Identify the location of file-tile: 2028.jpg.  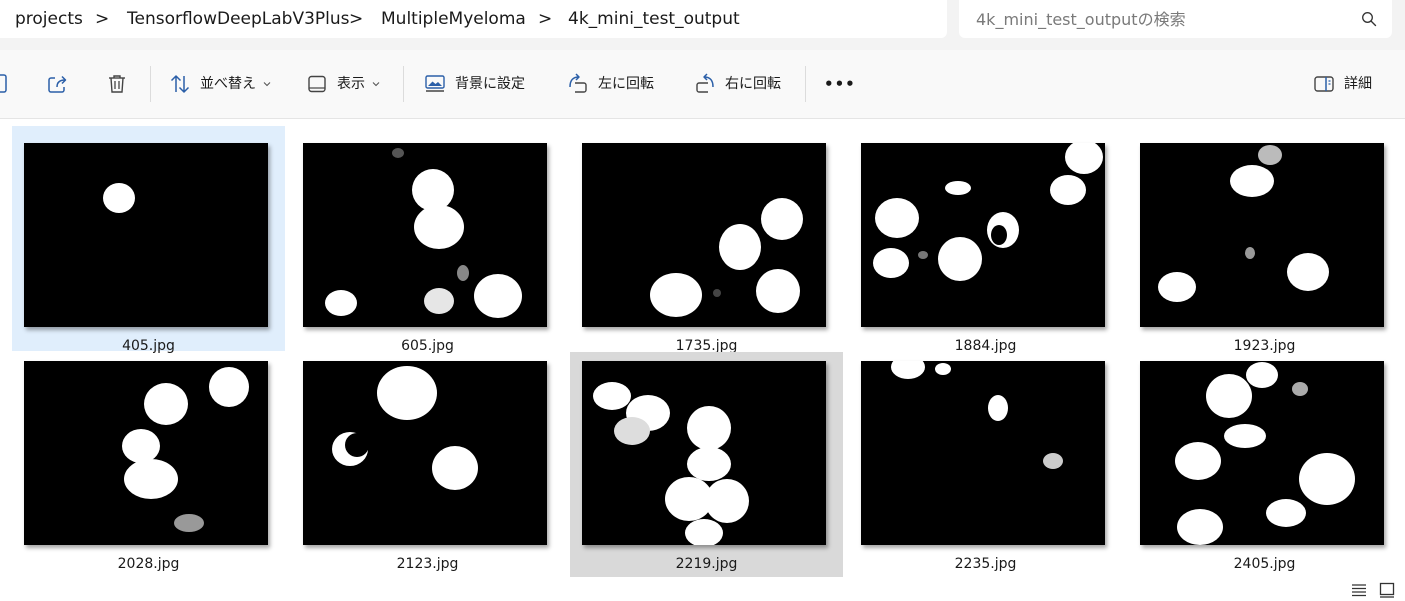
(148, 464).